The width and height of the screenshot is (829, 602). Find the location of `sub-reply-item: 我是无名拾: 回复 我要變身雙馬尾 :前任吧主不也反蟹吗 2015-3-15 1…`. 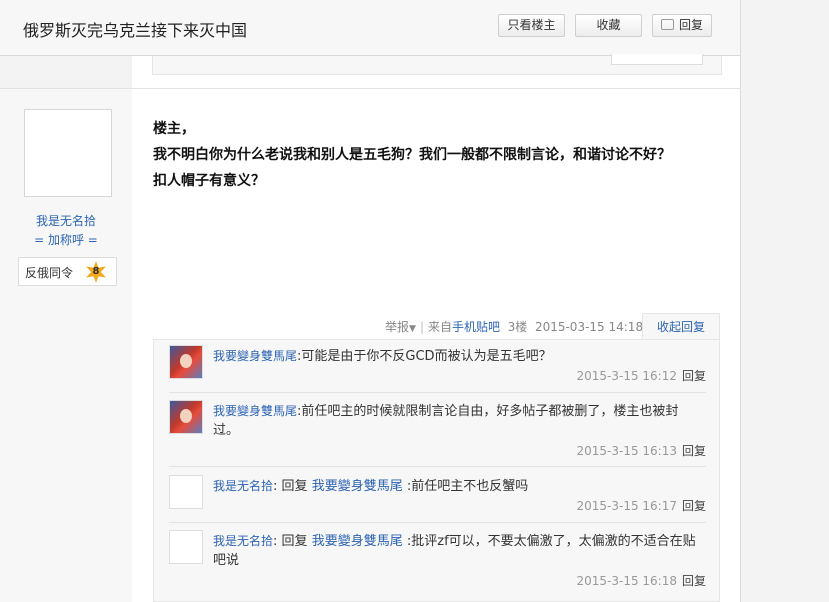

sub-reply-item: 我是无名拾: 回复 我要變身雙馬尾 :前任吧主不也反蟹吗 2015-3-15 1… is located at coordinates (437, 496).